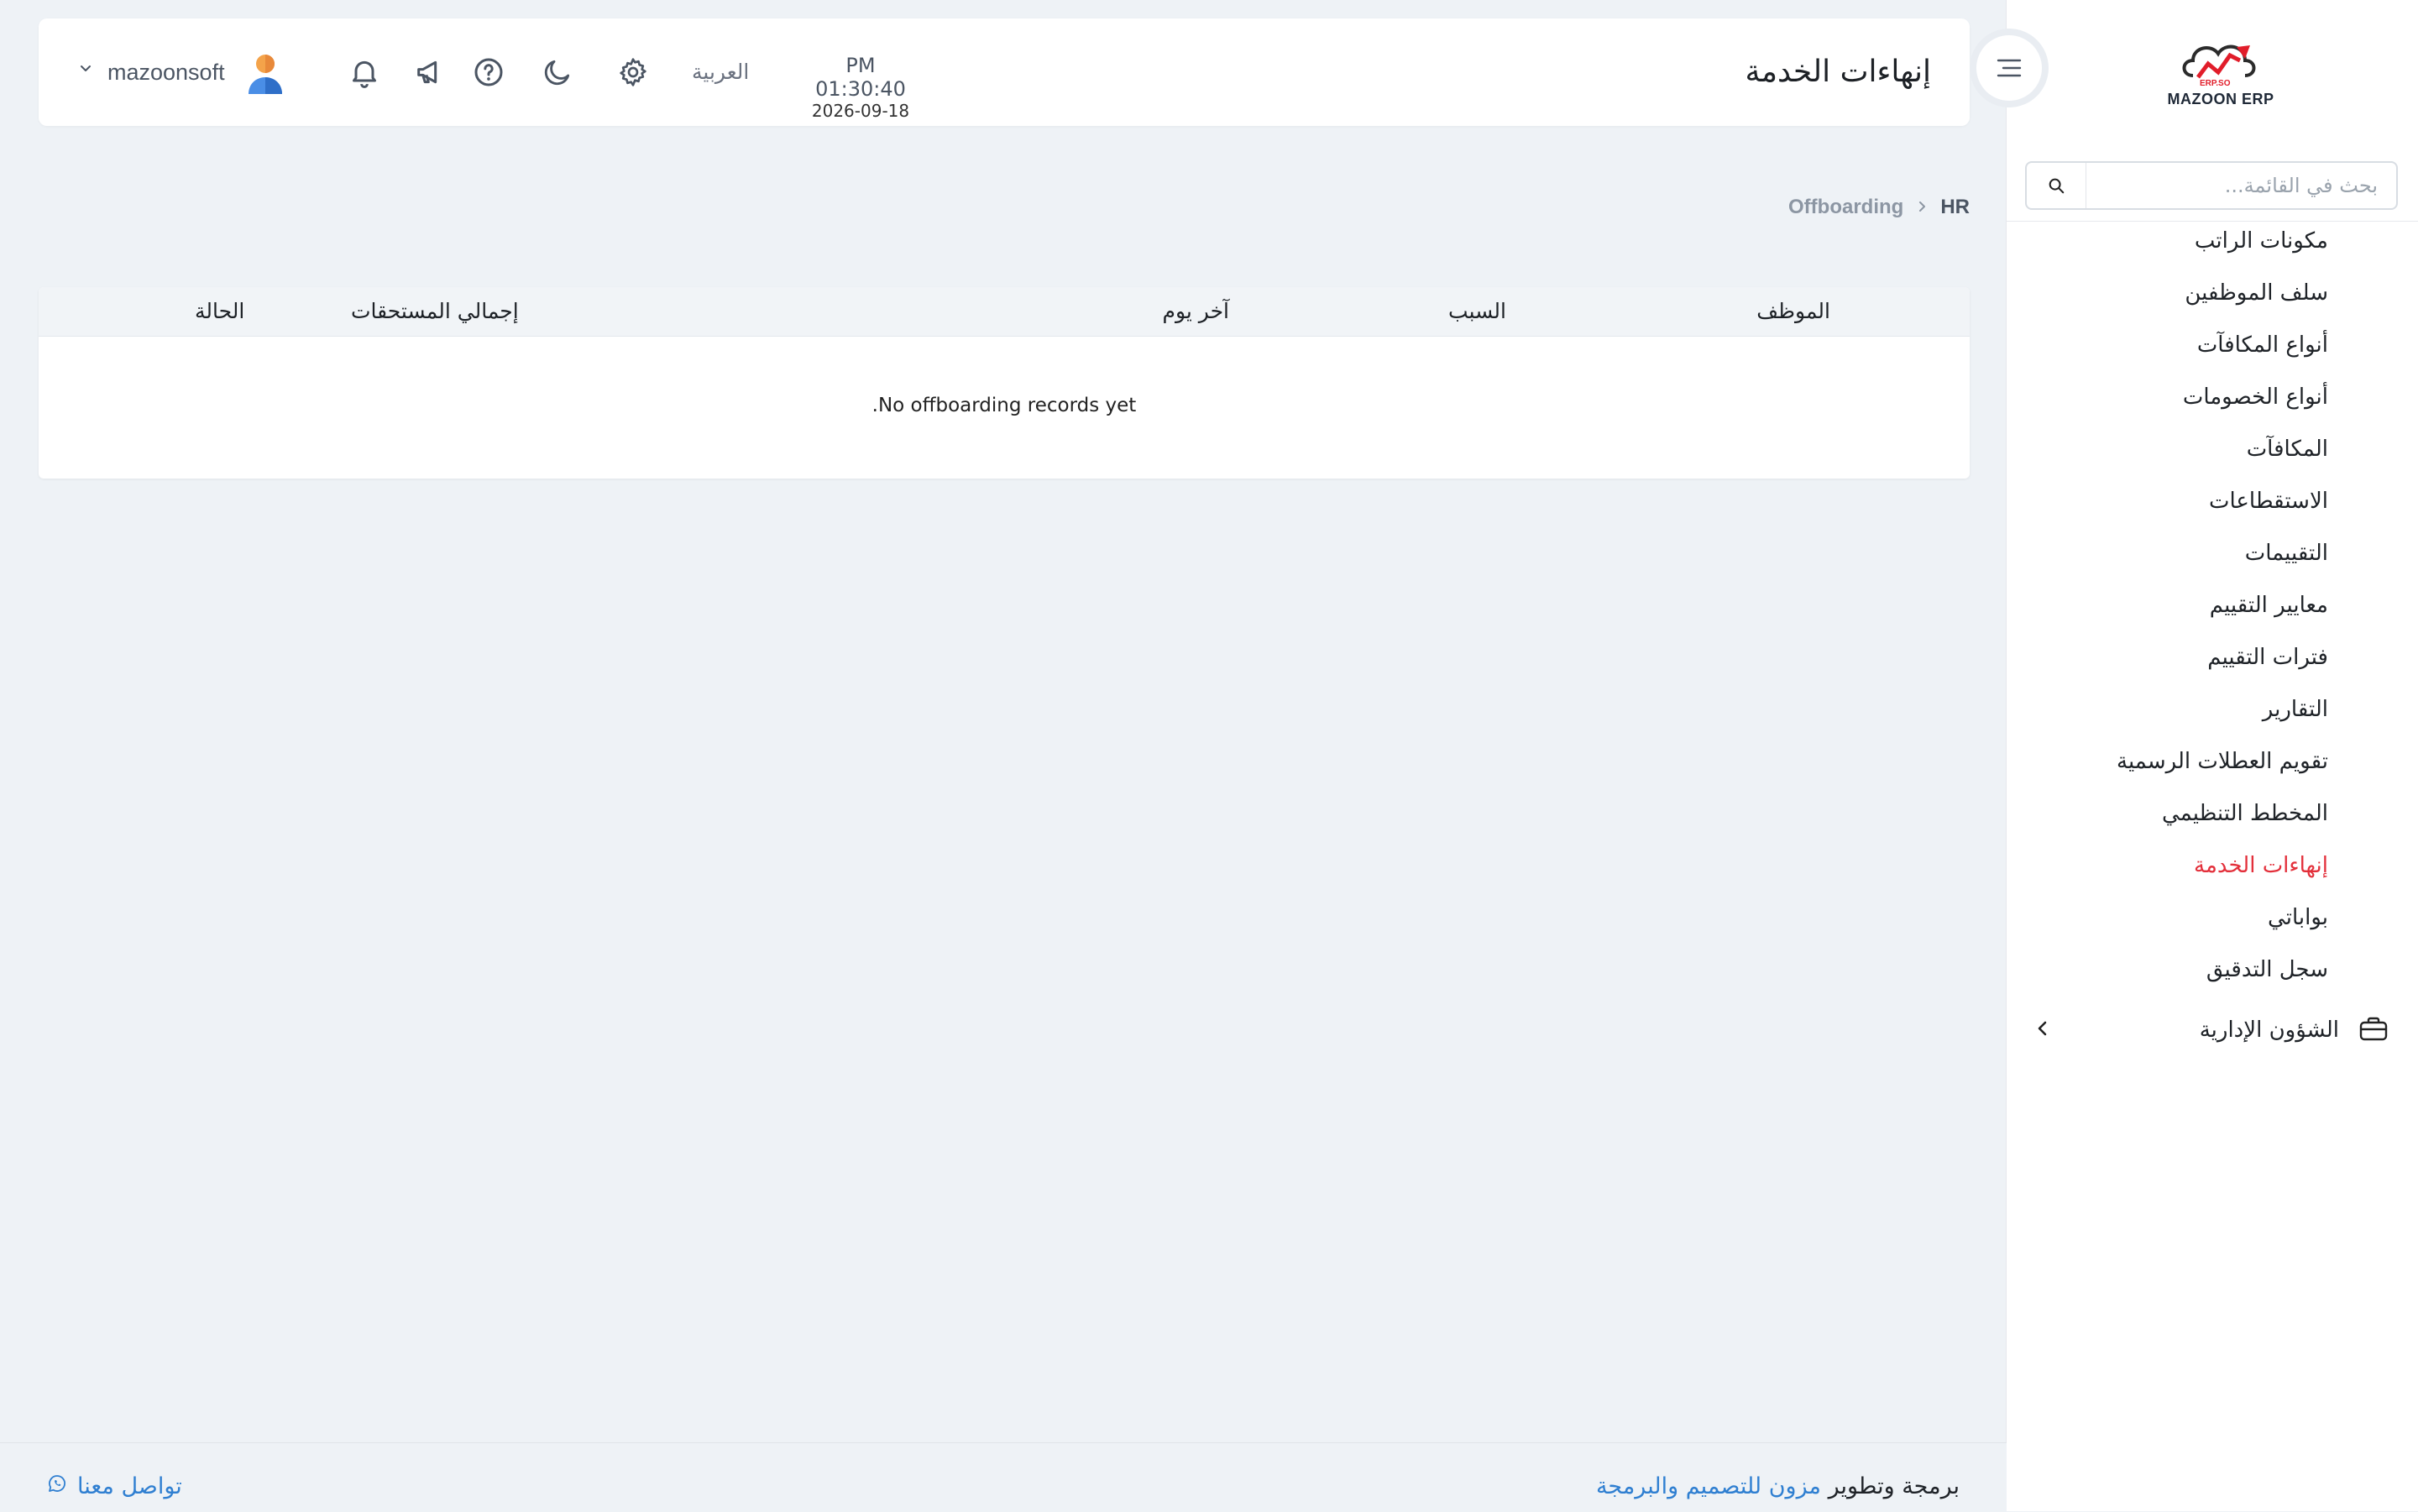 The height and width of the screenshot is (1512, 2418). What do you see at coordinates (1838, 72) in the screenshot?
I see `page-title: إنهاءات الخدمة` at bounding box center [1838, 72].